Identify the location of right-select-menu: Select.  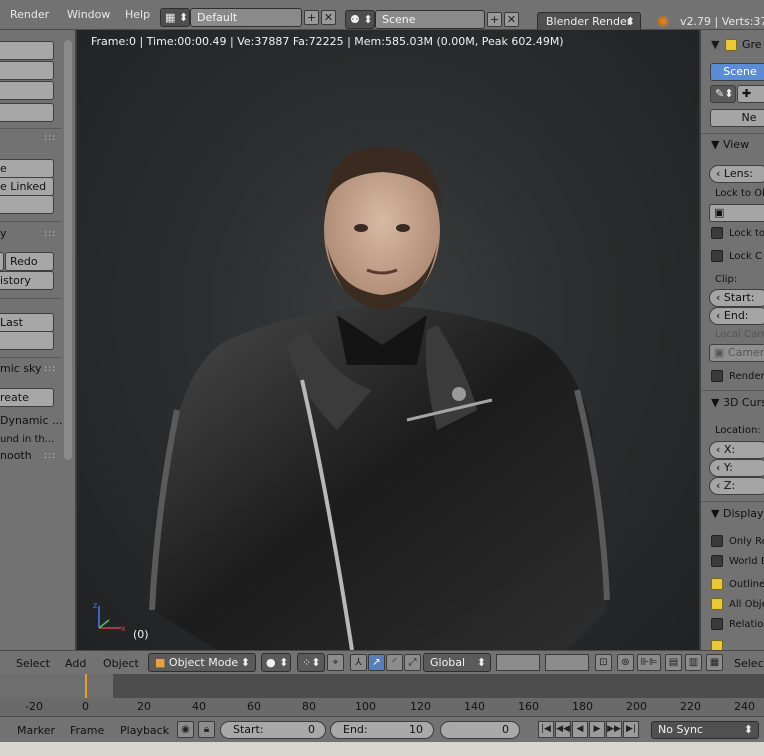
(749, 663).